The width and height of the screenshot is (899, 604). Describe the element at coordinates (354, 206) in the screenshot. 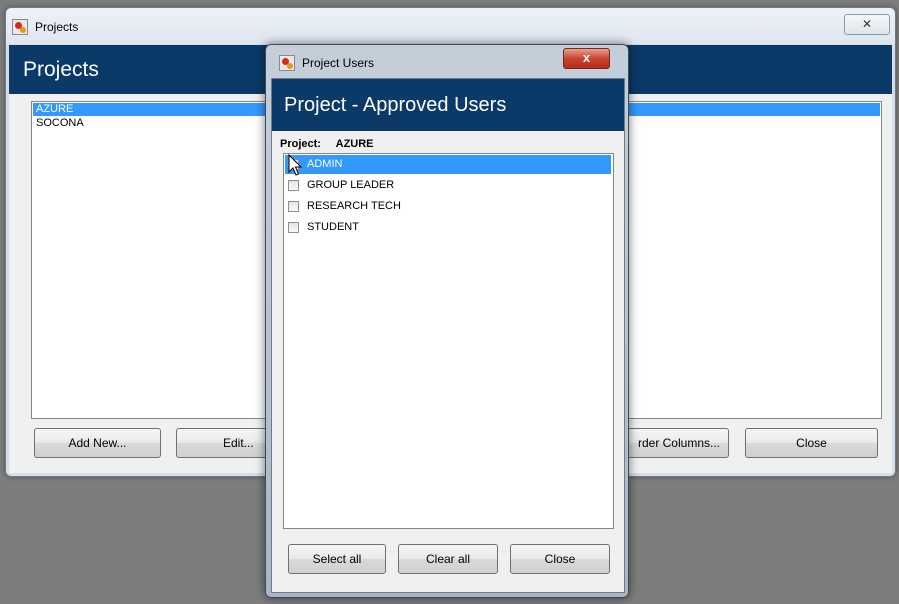

I see `user-label: RESEARCH TECH` at that location.